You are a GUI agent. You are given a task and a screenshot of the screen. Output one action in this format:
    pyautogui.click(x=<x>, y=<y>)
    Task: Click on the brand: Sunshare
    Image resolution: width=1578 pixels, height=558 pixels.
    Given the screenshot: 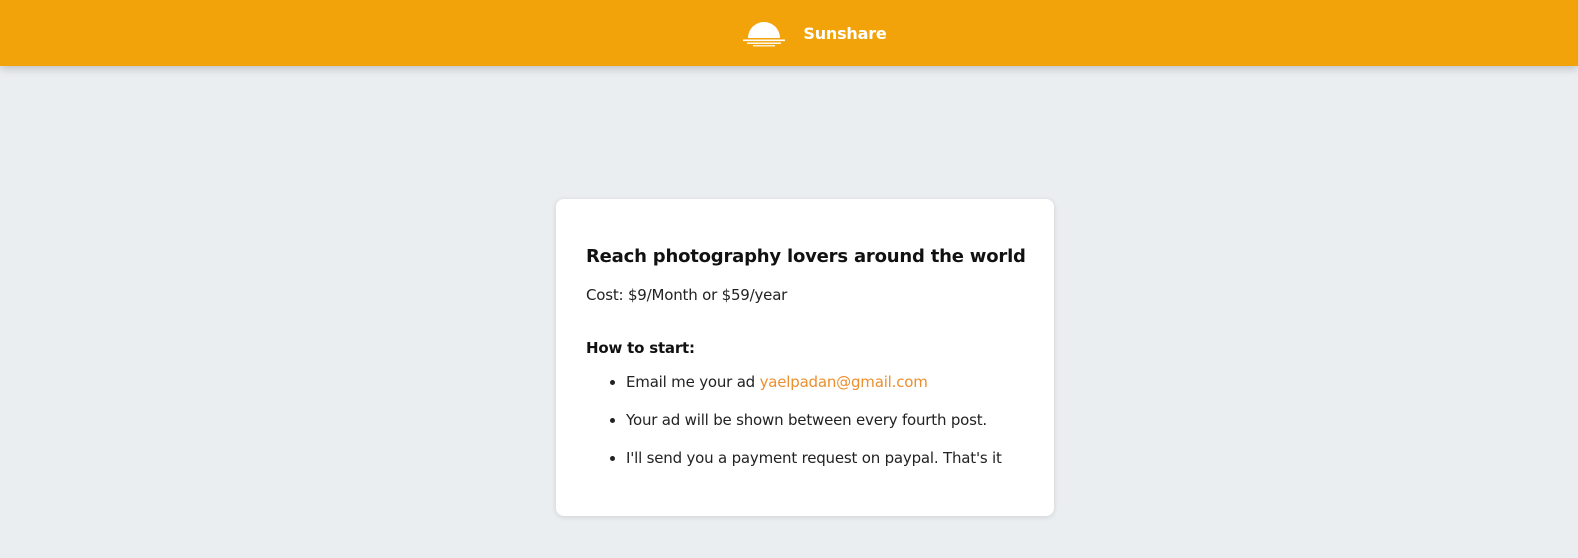 What is the action you would take?
    pyautogui.click(x=815, y=33)
    